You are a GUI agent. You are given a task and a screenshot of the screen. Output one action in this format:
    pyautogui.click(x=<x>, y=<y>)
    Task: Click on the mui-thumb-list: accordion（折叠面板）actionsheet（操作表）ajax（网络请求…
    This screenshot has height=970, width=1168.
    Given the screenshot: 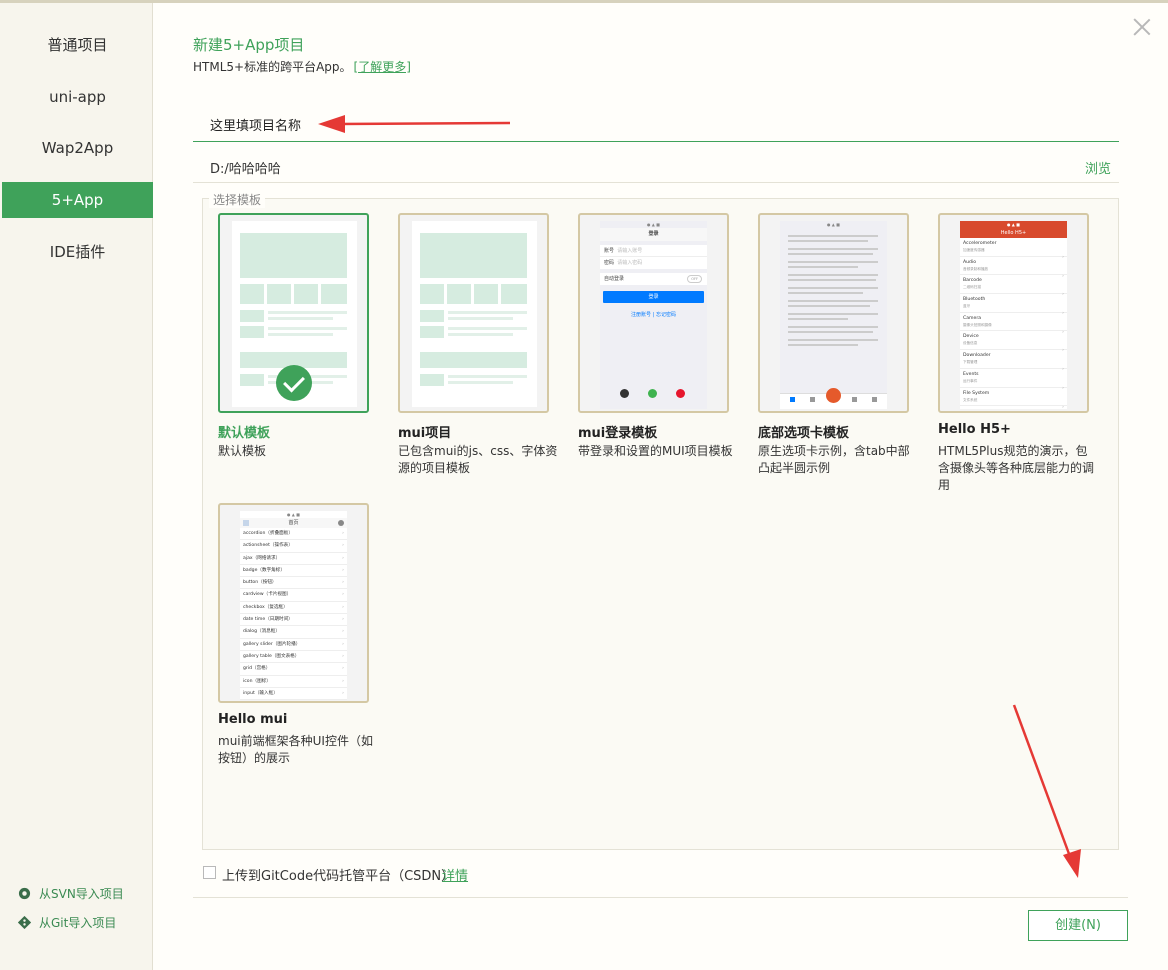 What is the action you would take?
    pyautogui.click(x=293, y=614)
    